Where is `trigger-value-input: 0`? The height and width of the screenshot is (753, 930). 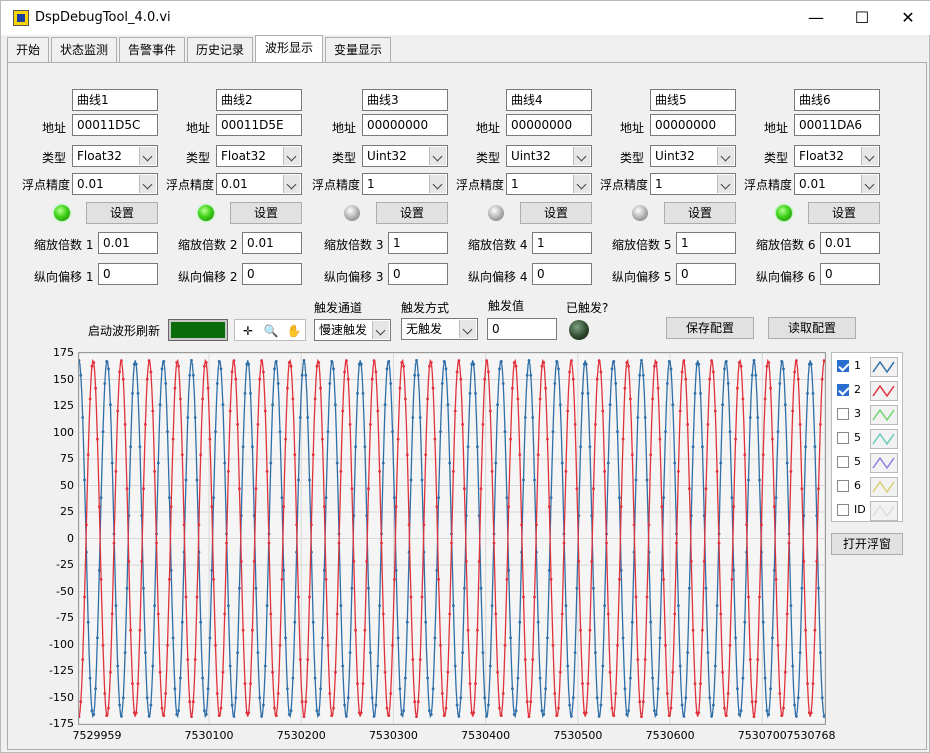
trigger-value-input: 0 is located at coordinates (522, 329).